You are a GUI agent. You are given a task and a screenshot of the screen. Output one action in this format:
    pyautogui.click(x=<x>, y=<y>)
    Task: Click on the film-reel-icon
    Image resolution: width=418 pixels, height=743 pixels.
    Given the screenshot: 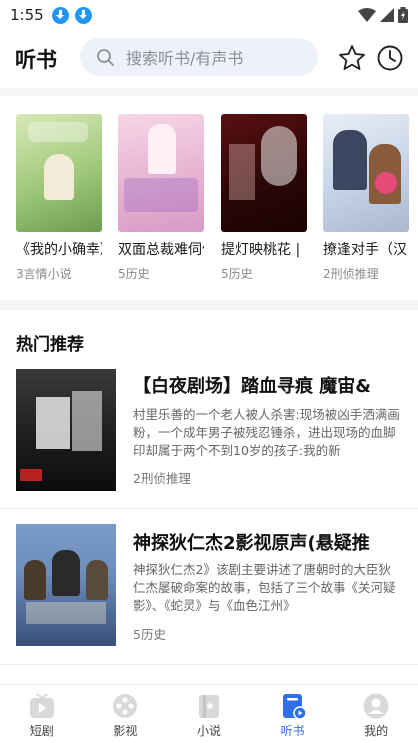 What is the action you would take?
    pyautogui.click(x=125, y=706)
    